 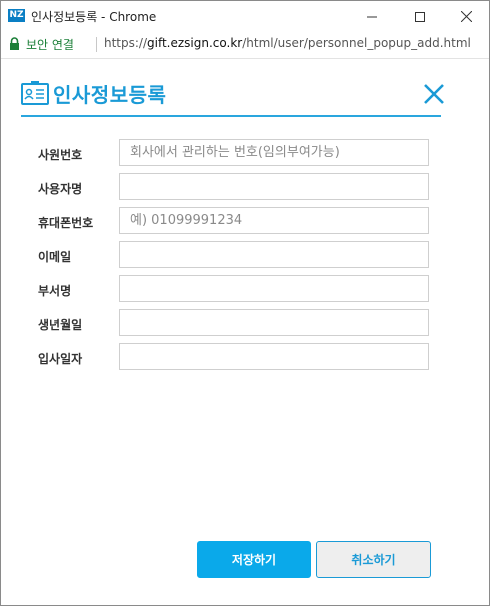 I want to click on department-input, so click(x=274, y=288).